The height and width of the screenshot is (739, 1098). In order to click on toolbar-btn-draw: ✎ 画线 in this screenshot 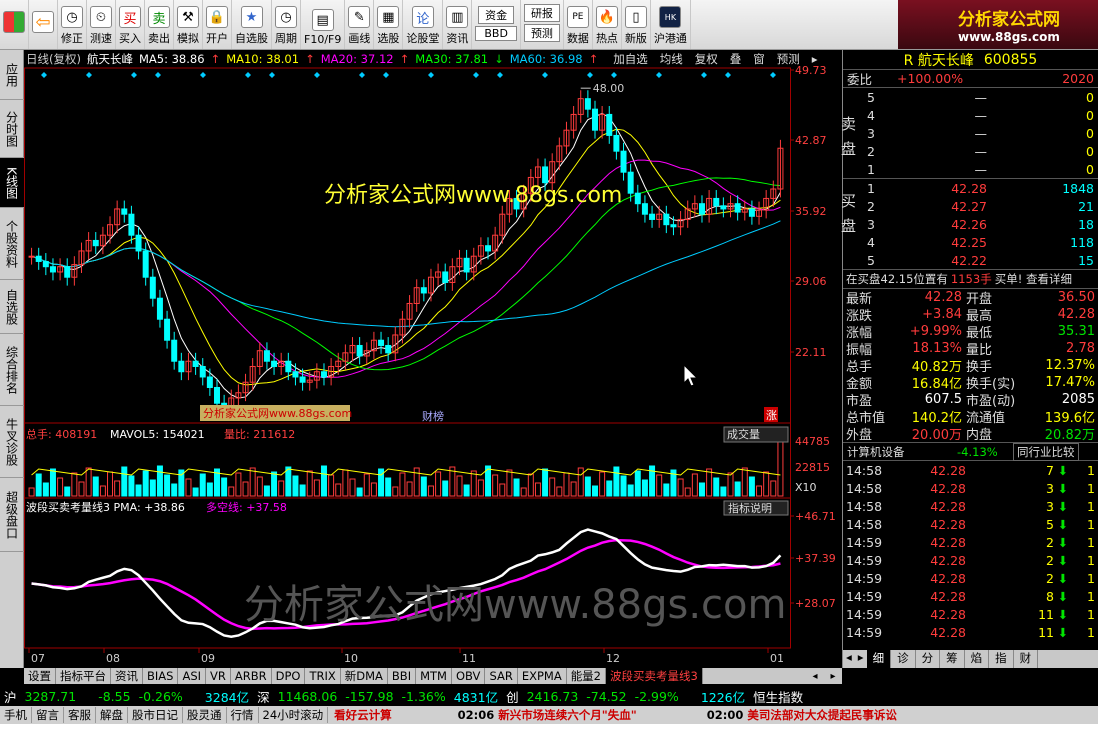, I will do `click(360, 24)`.